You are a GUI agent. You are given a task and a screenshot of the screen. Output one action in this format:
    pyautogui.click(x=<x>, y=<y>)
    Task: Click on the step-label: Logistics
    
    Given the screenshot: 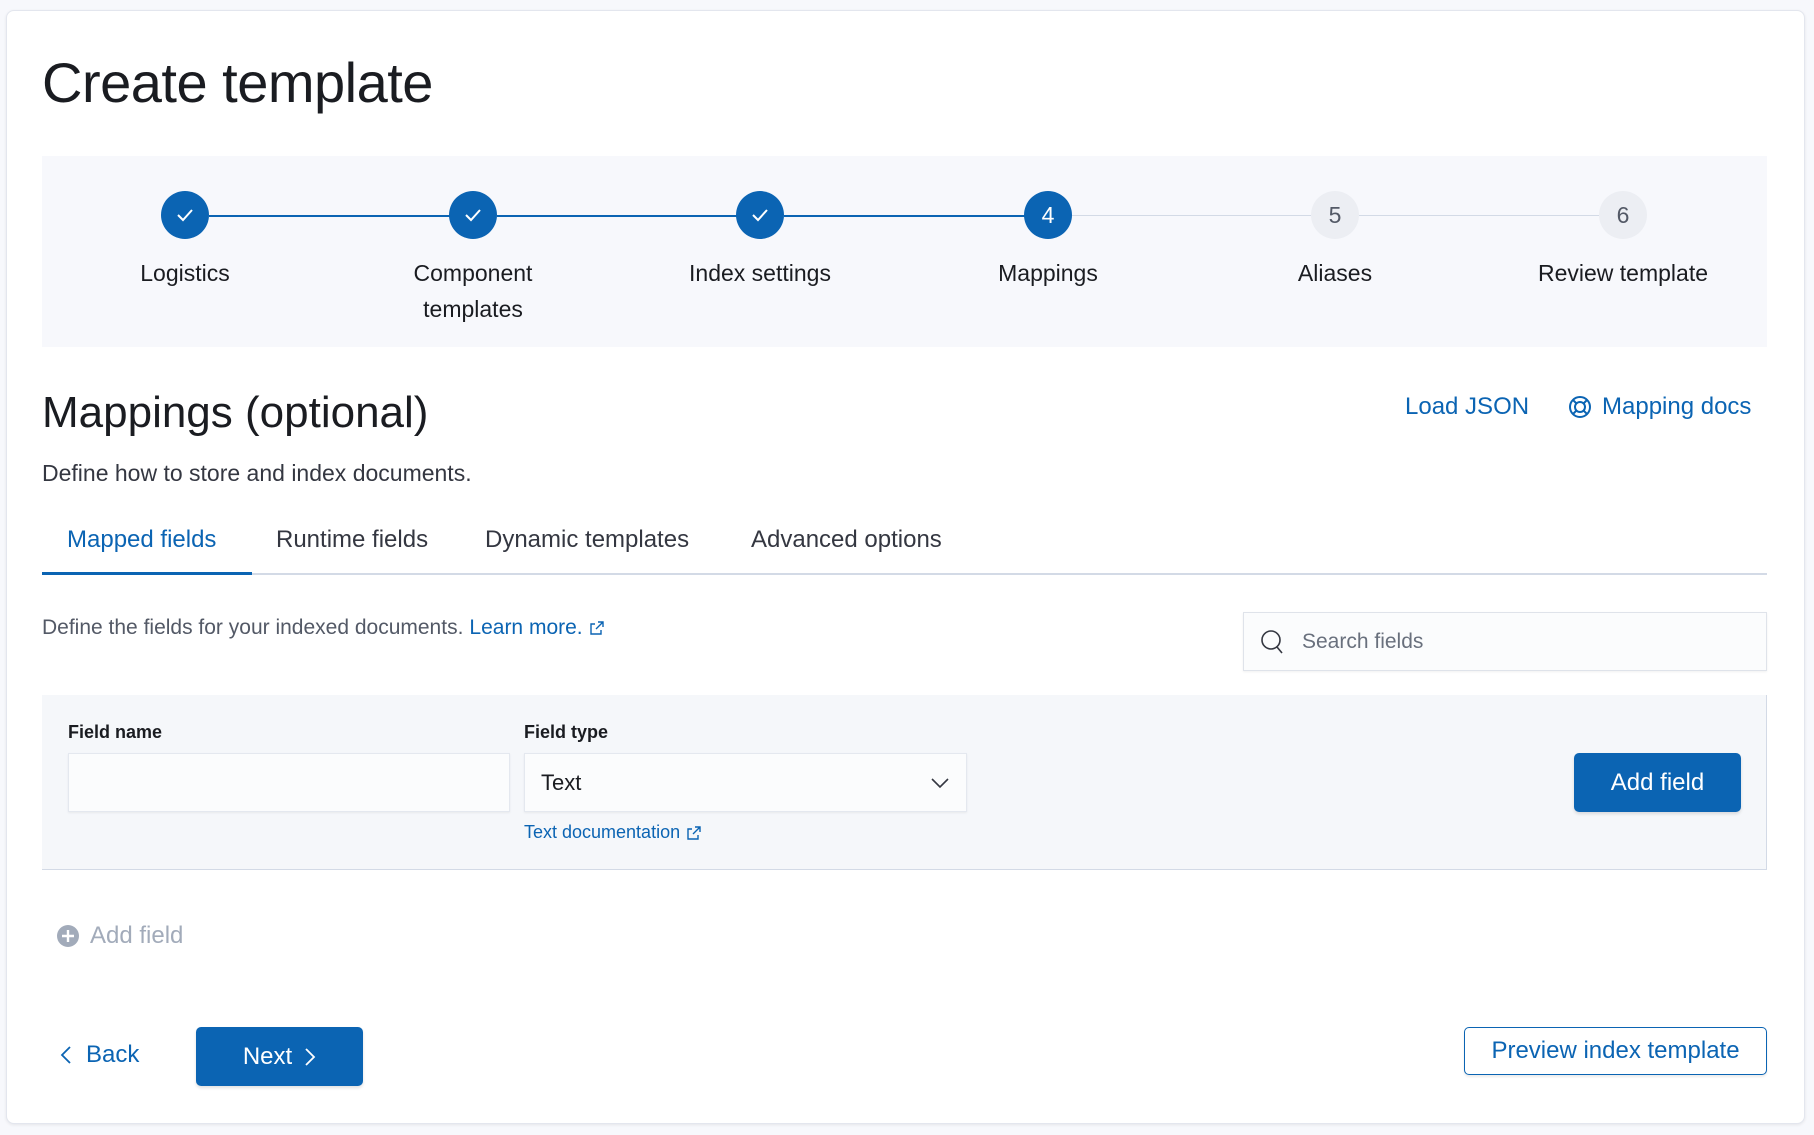 What is the action you would take?
    pyautogui.click(x=185, y=273)
    